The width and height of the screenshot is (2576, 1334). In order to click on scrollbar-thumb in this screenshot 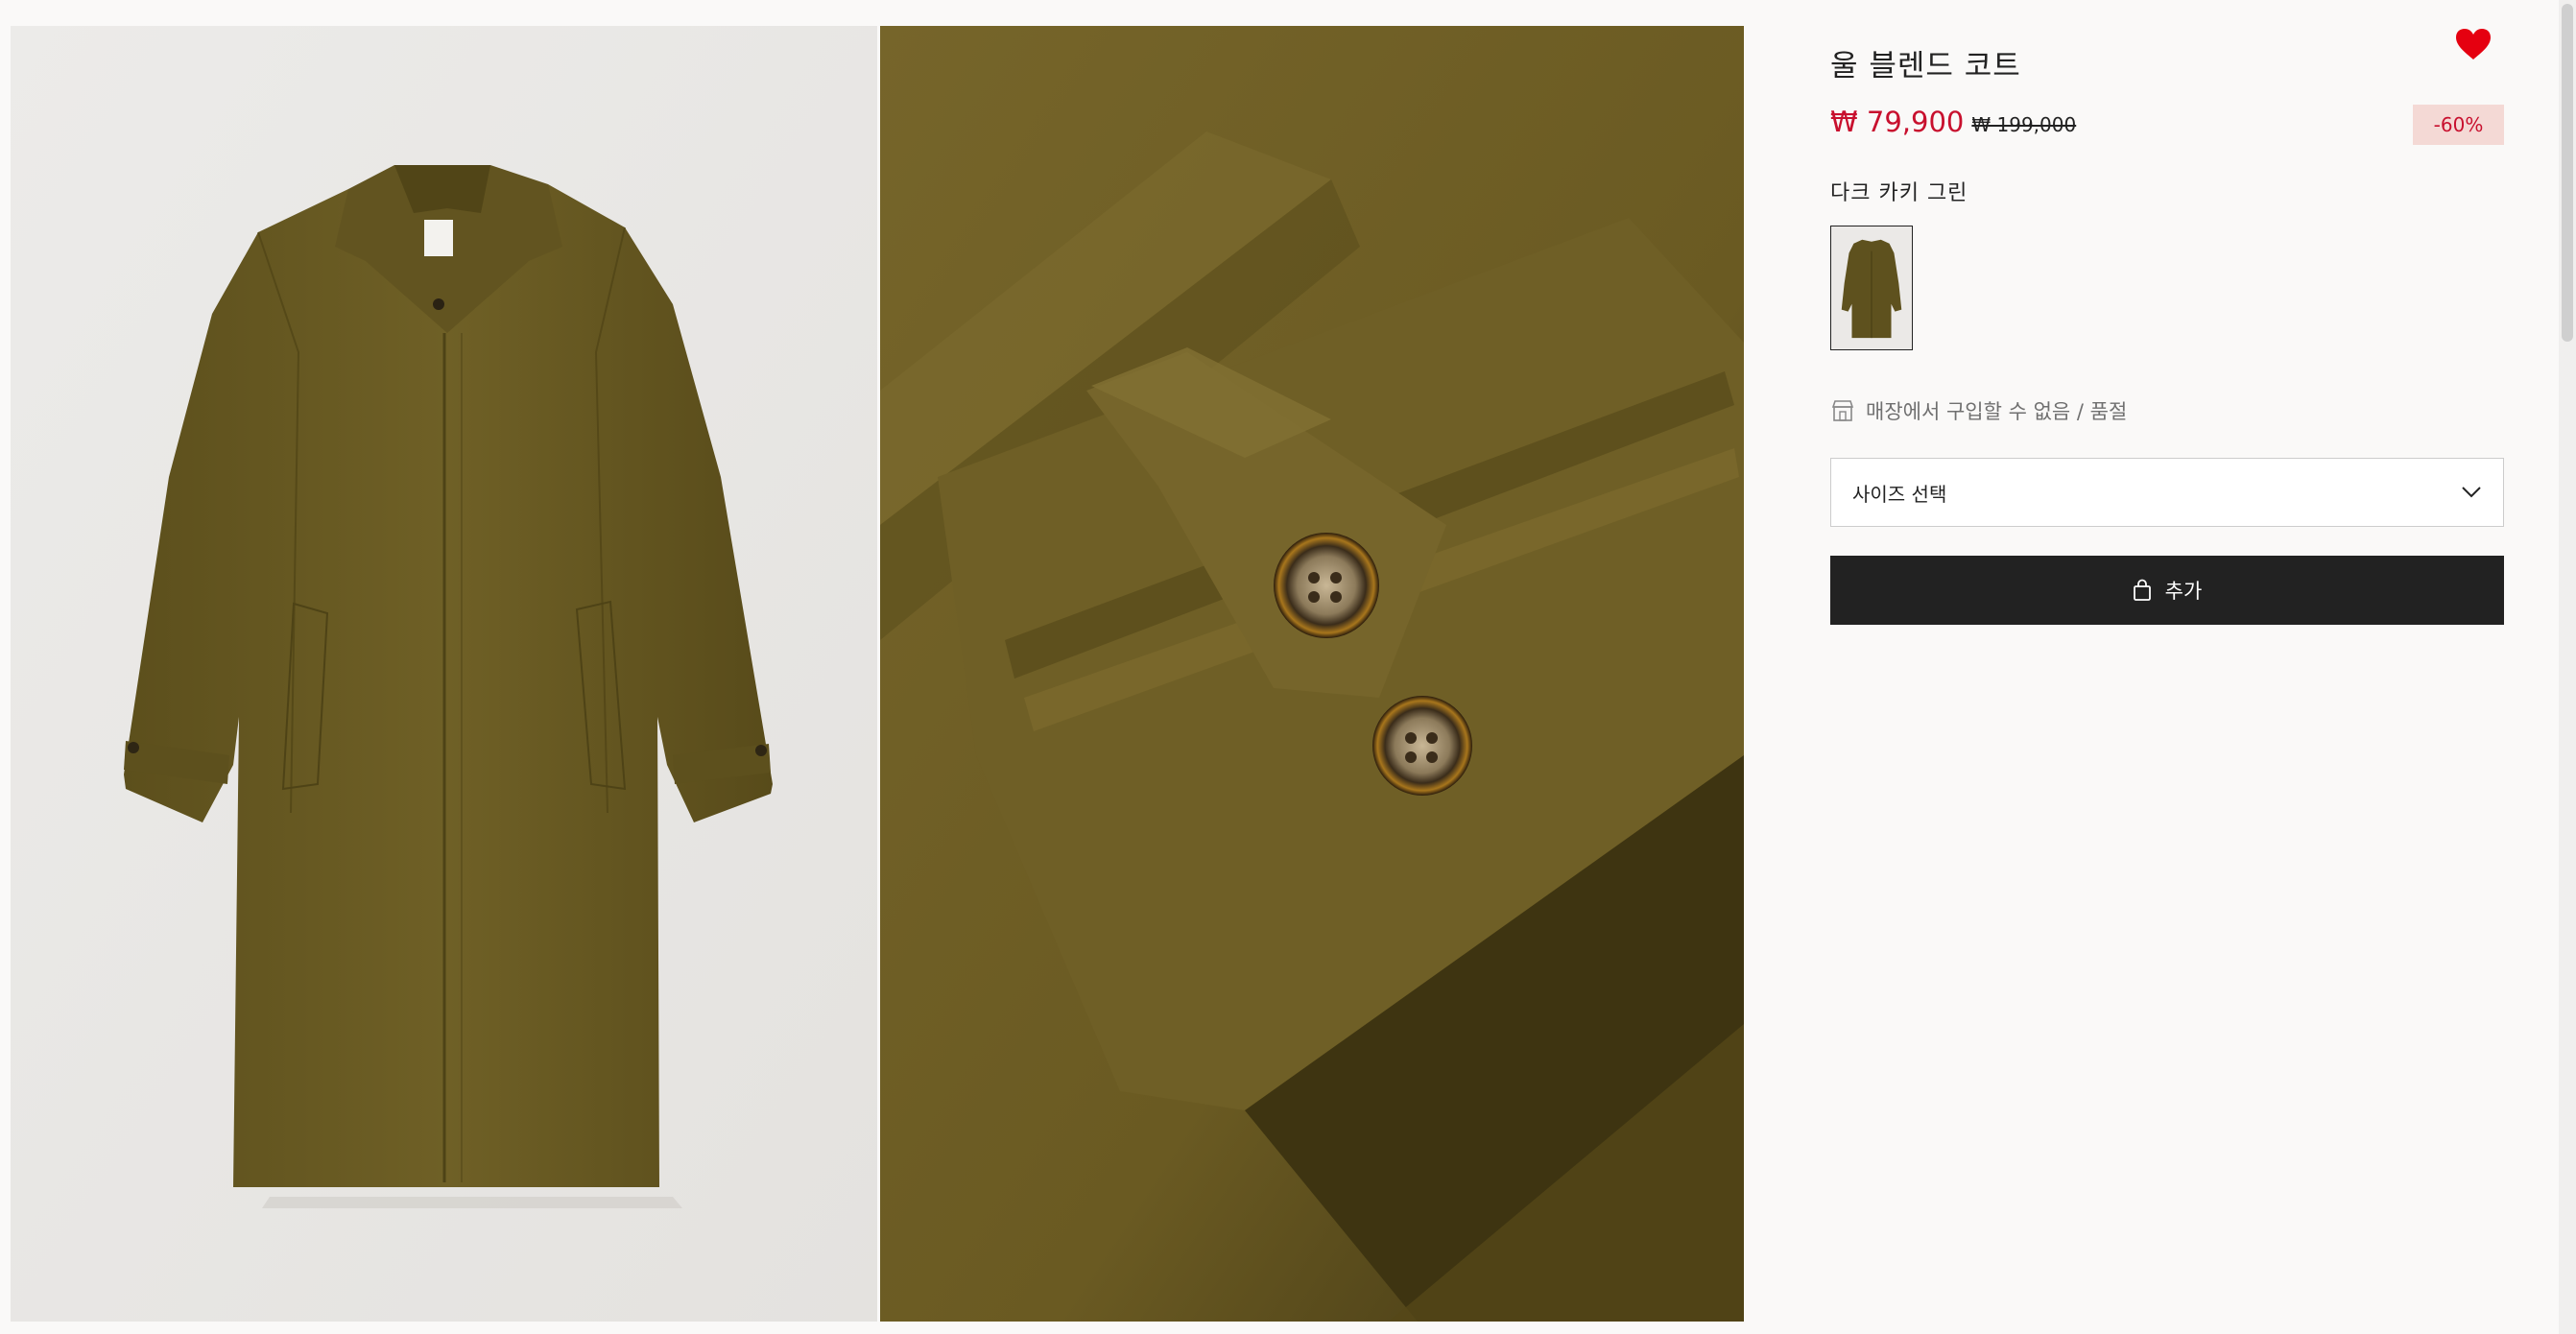, I will do `click(2567, 173)`.